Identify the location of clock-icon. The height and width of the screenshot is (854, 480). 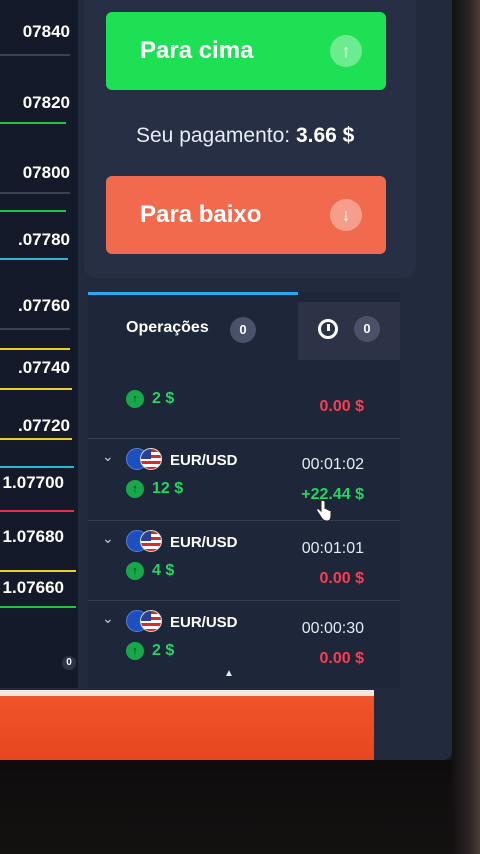
(328, 329).